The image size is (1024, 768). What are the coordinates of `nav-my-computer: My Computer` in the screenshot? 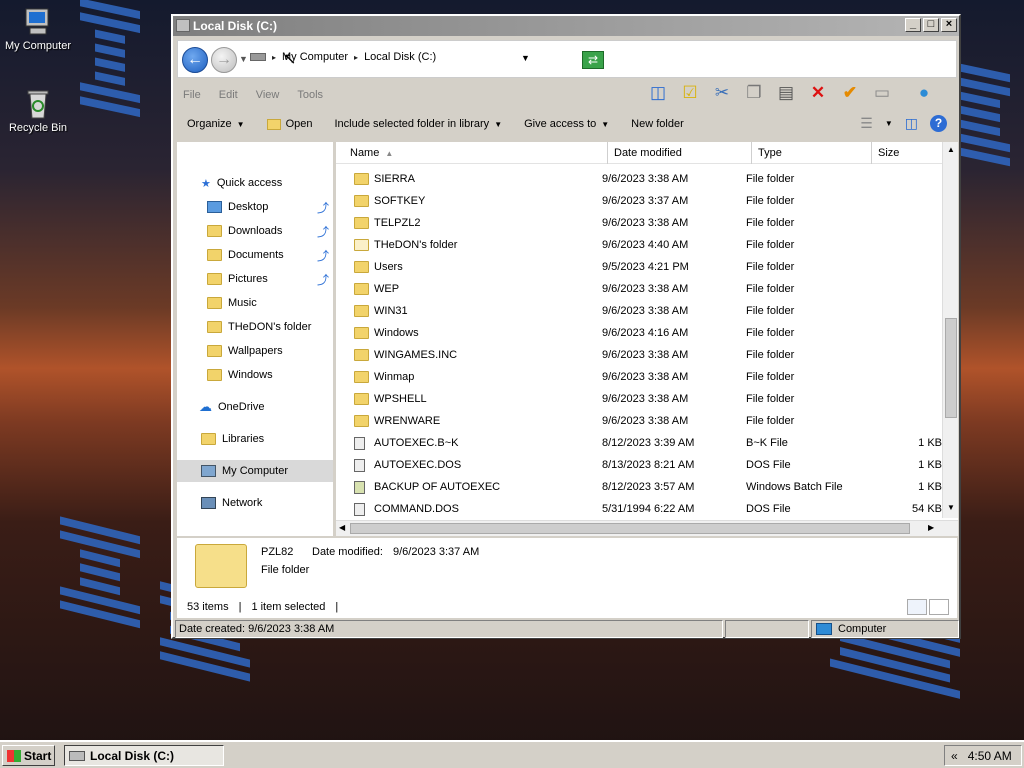 It's located at (255, 471).